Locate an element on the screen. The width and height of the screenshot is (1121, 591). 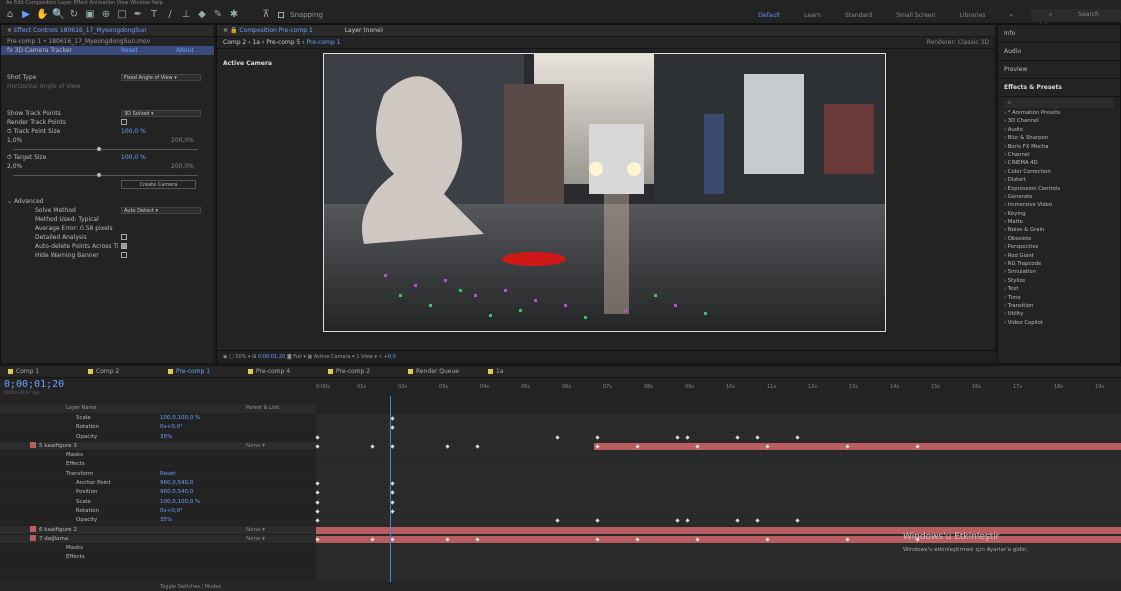
detailed-analysis-checkbox is located at coordinates (124, 237).